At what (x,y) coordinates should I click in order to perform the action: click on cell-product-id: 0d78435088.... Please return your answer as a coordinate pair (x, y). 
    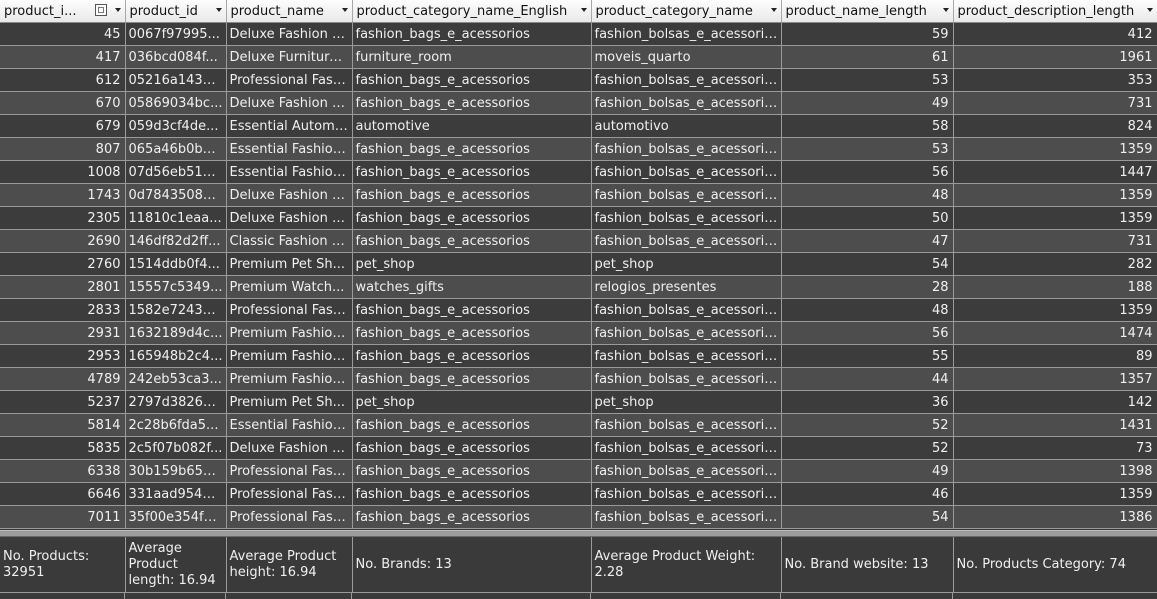
    Looking at the image, I should click on (176, 195).